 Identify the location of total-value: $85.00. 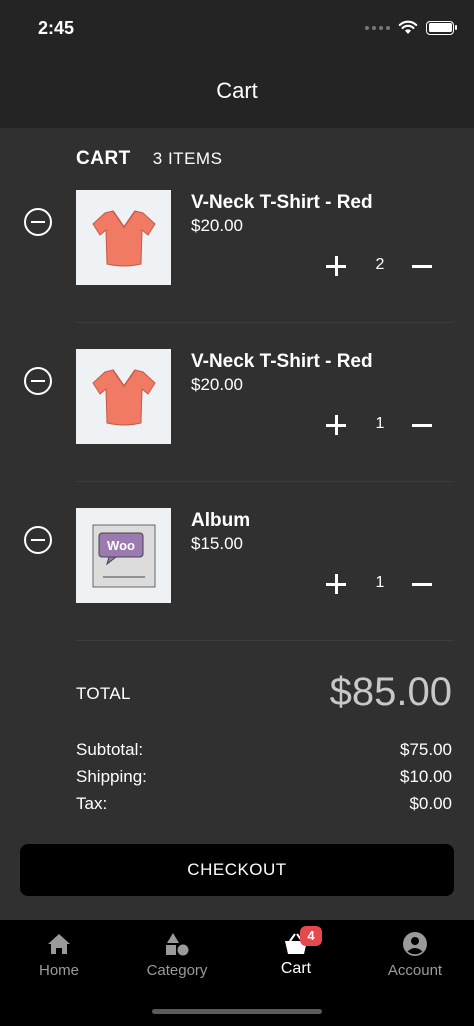
(390, 692).